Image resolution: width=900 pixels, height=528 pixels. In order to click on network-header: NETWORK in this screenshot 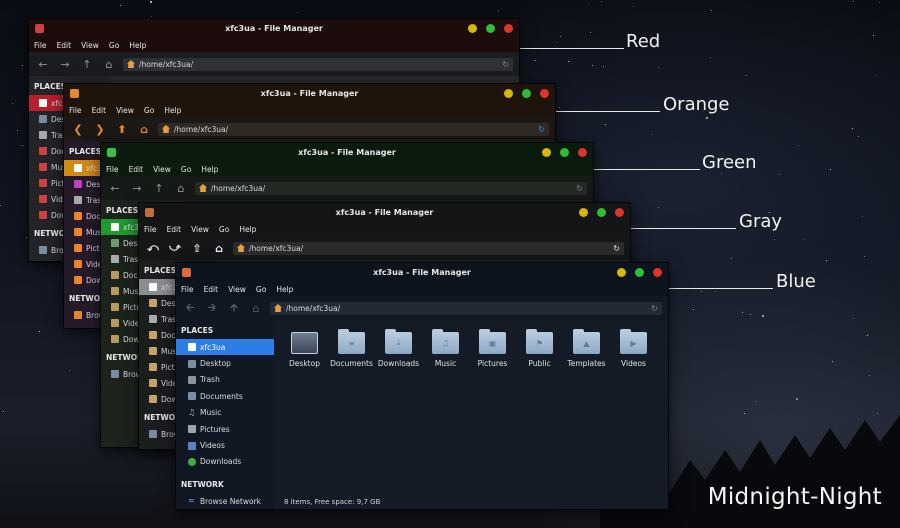, I will do `click(202, 485)`.